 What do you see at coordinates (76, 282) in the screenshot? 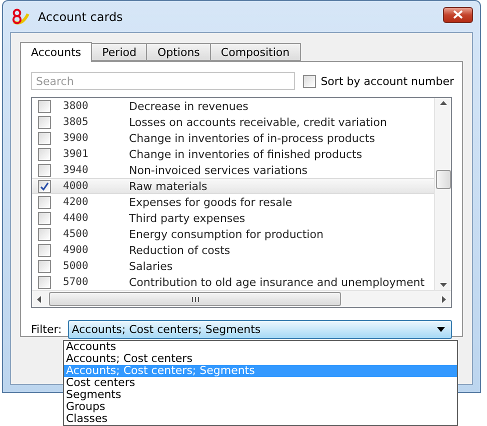
I see `account-number: 5700` at bounding box center [76, 282].